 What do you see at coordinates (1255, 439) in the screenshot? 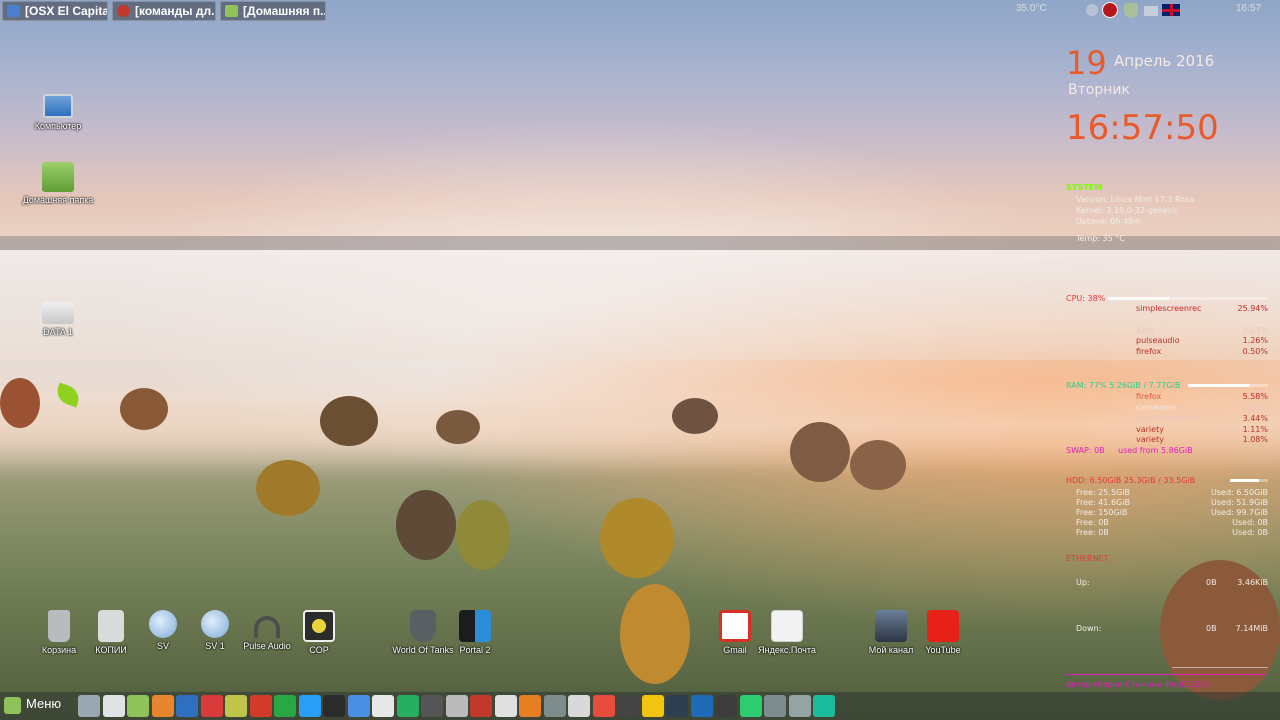
I see `ram-process-value: 1.08%` at bounding box center [1255, 439].